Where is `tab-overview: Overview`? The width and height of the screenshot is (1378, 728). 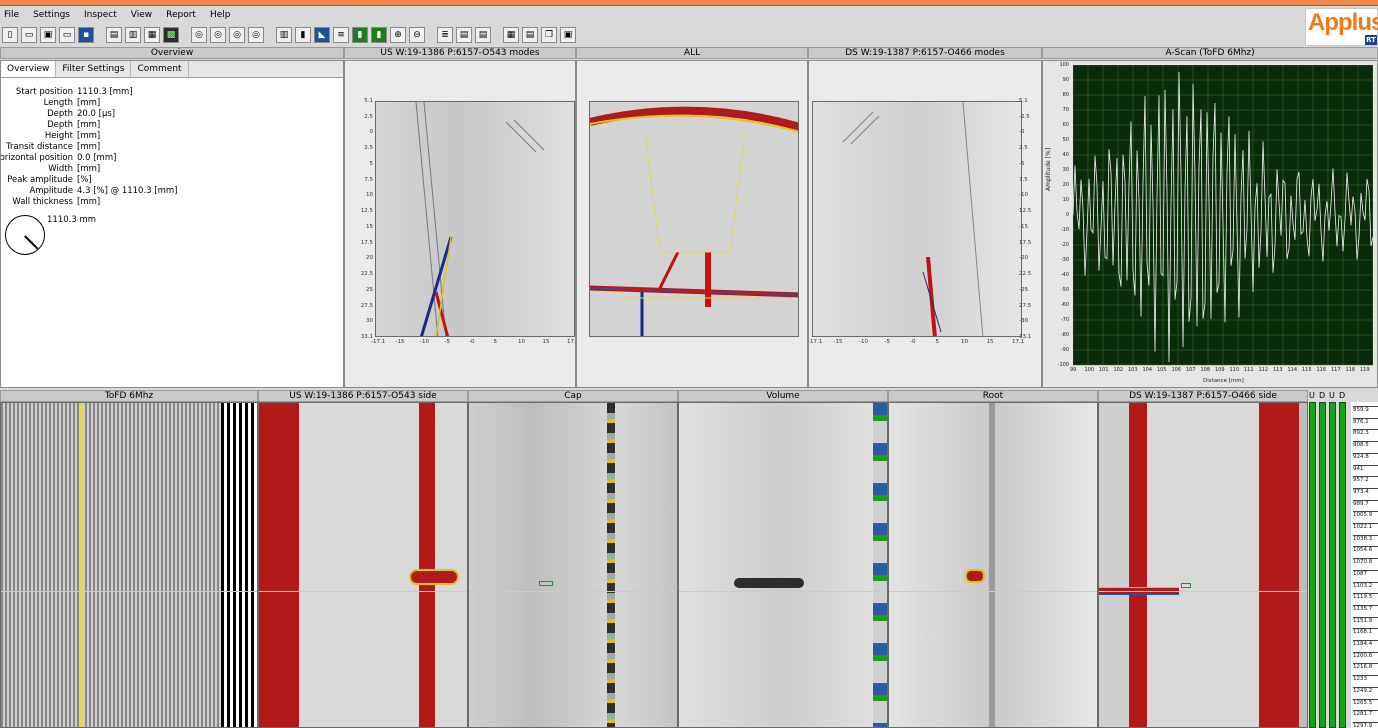 tab-overview: Overview is located at coordinates (29, 69).